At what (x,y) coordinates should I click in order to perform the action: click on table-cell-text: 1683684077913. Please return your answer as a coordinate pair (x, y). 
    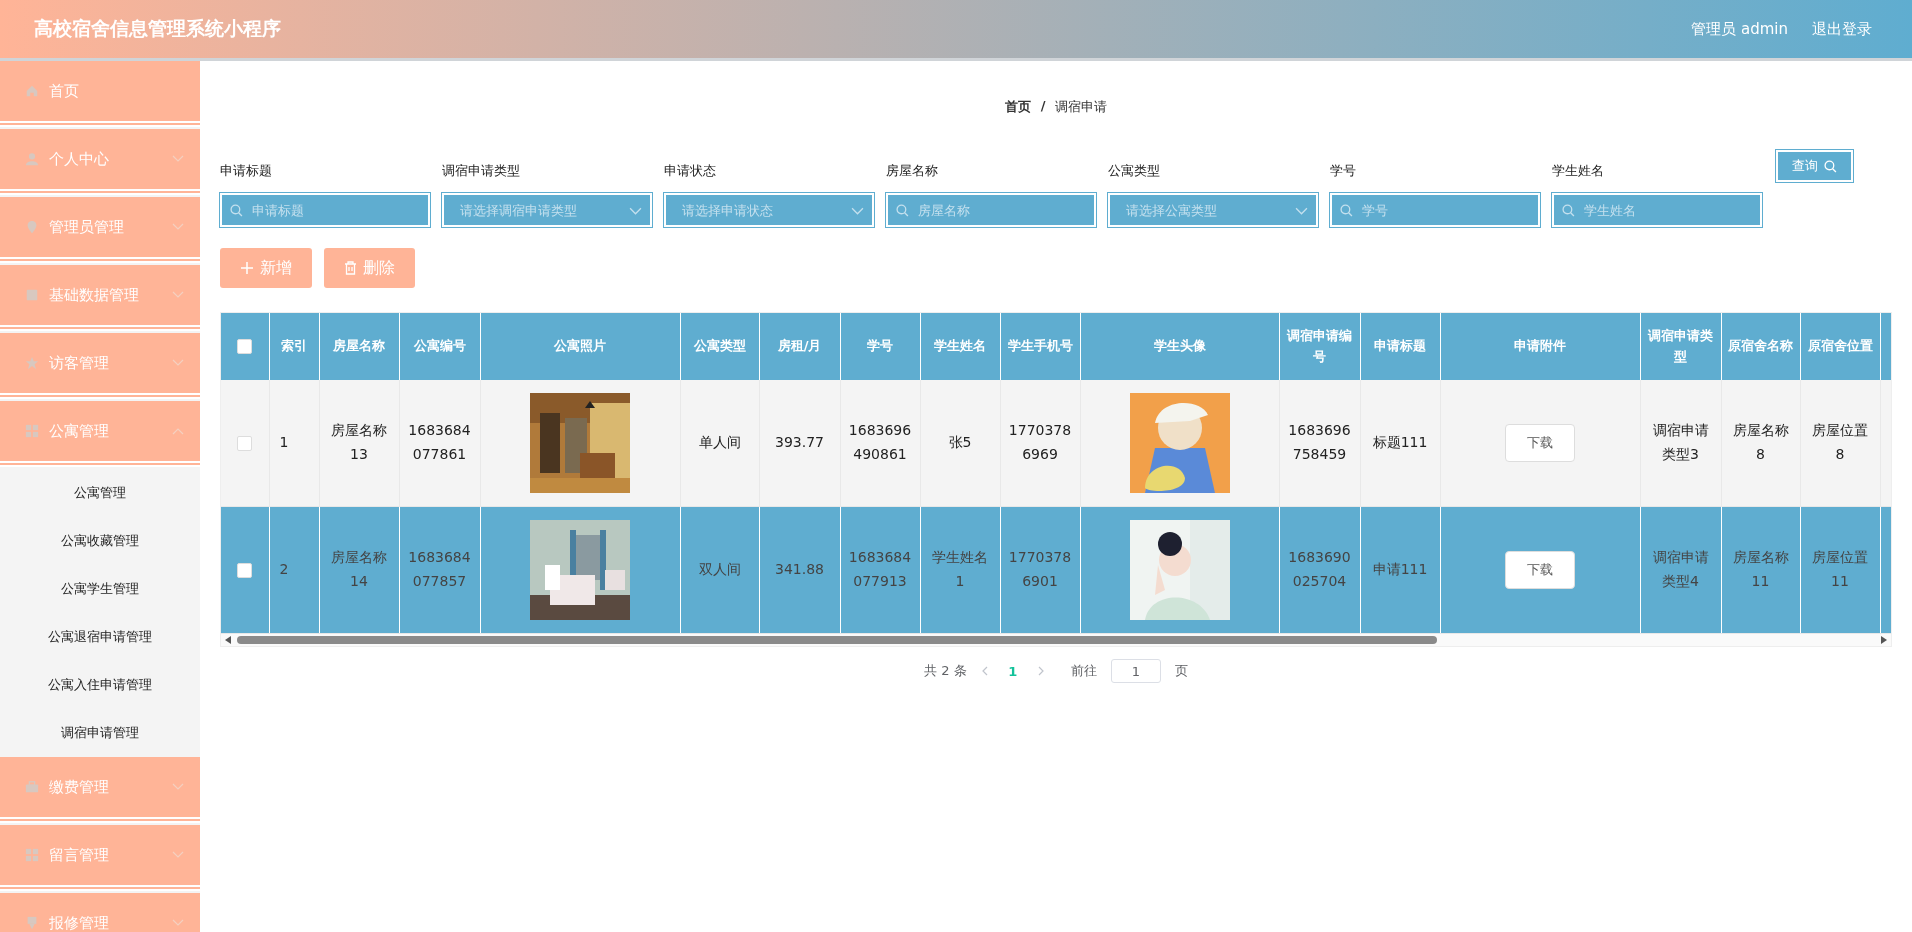
    Looking at the image, I should click on (880, 569).